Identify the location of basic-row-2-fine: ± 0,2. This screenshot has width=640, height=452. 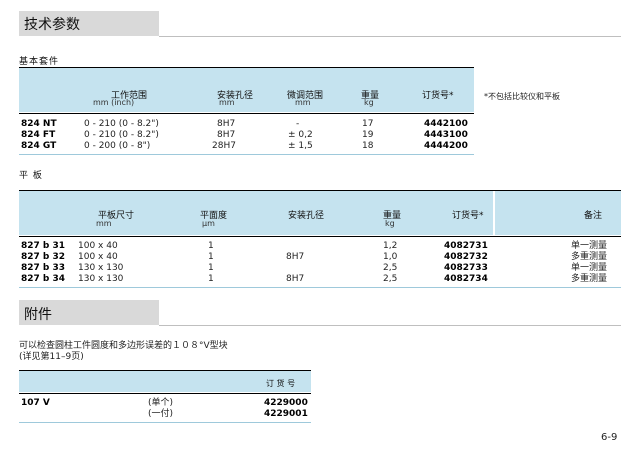
(300, 135).